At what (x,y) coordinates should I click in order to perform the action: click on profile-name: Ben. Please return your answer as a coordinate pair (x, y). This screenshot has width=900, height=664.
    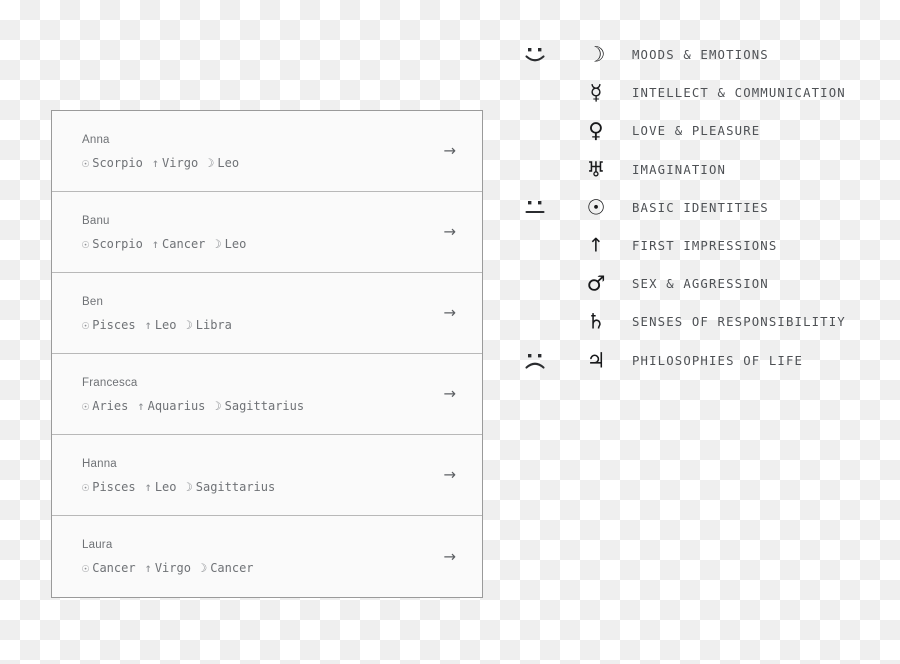
    Looking at the image, I should click on (93, 302).